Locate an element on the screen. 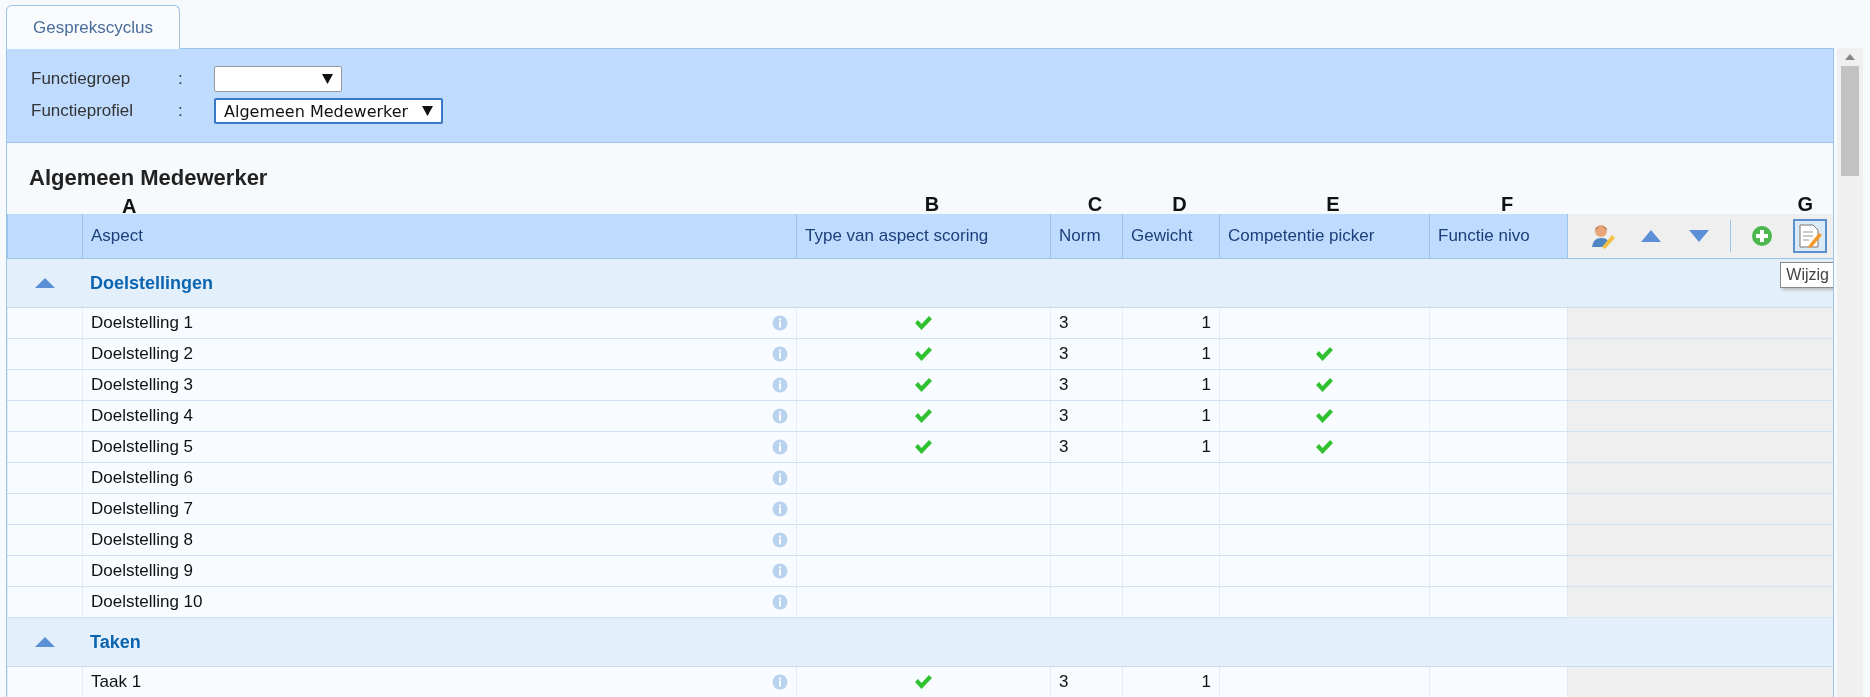 The width and height of the screenshot is (1870, 697). tooltip: Wijzig is located at coordinates (1806, 275).